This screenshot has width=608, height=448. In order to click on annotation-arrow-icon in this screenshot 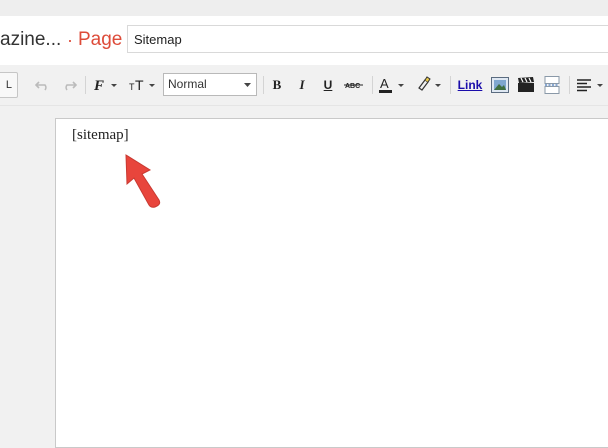, I will do `click(143, 181)`.